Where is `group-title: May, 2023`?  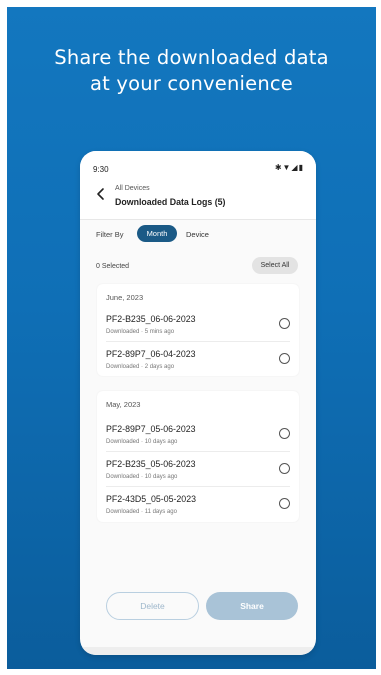 group-title: May, 2023 is located at coordinates (123, 404).